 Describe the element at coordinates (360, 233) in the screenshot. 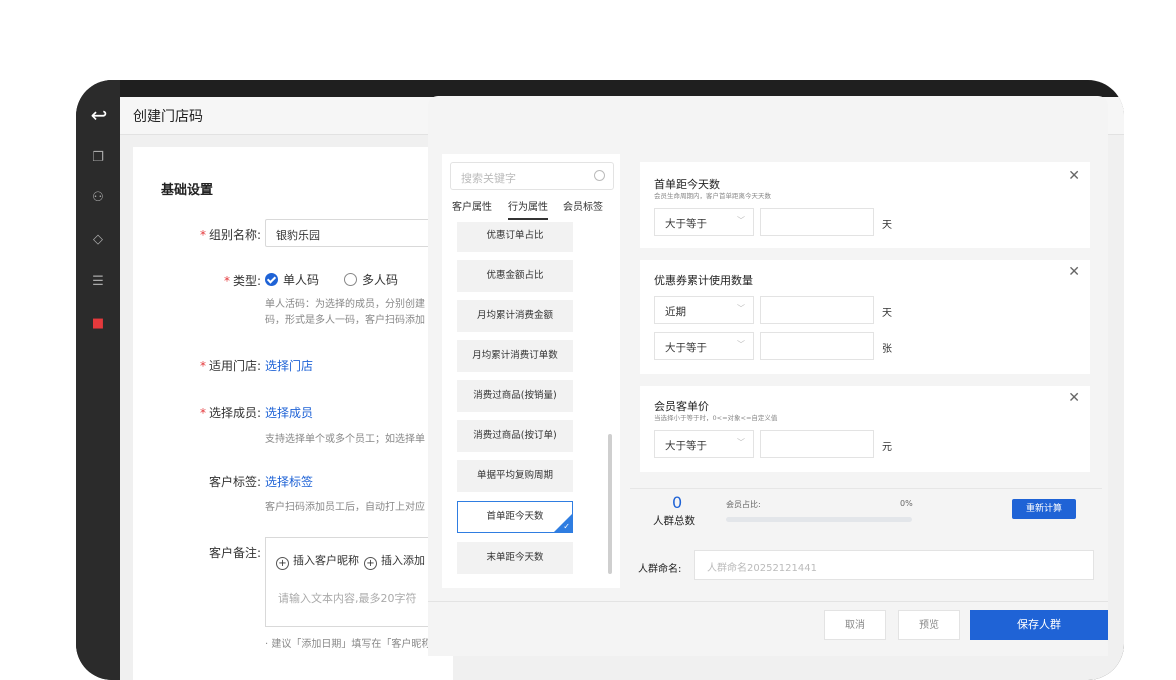

I see `group-name-input: 银豹乐园` at that location.